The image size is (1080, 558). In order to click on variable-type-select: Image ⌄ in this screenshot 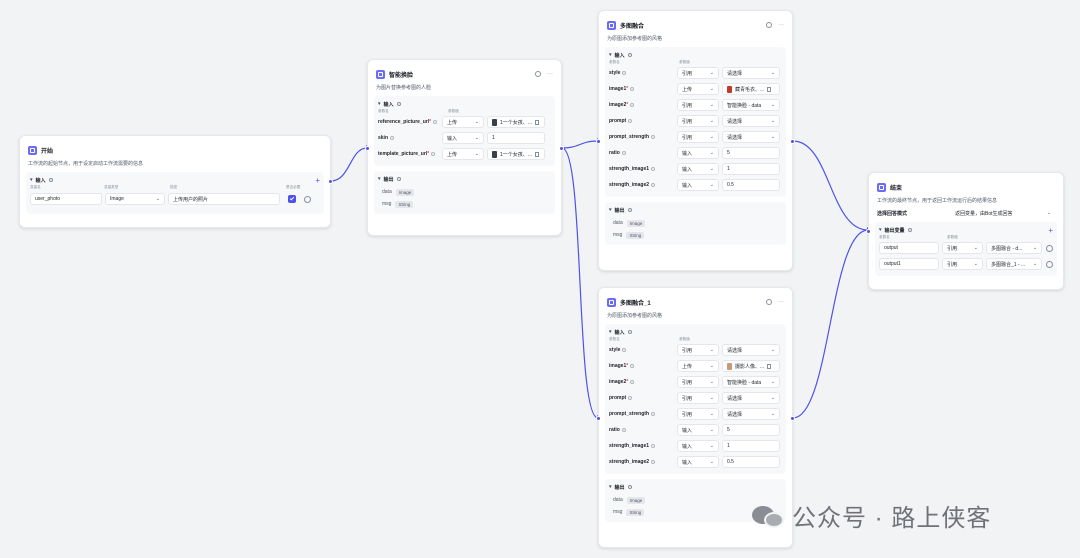, I will do `click(135, 199)`.